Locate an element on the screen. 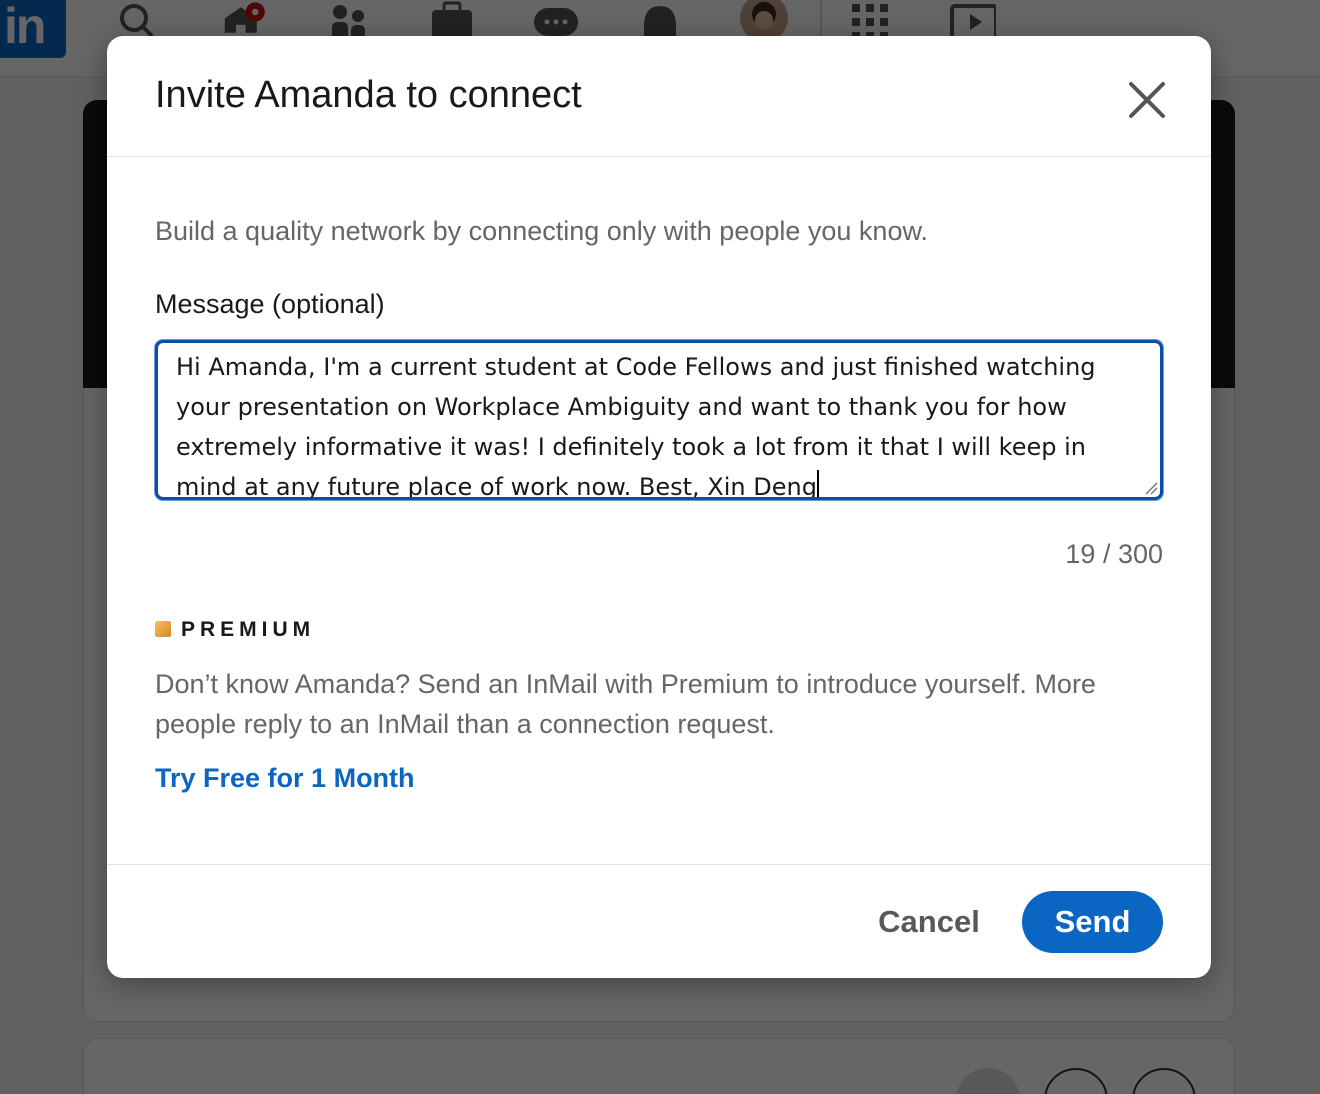 Image resolution: width=1320 pixels, height=1094 pixels. try-premium-link: Try Free for 1 Month is located at coordinates (285, 778).